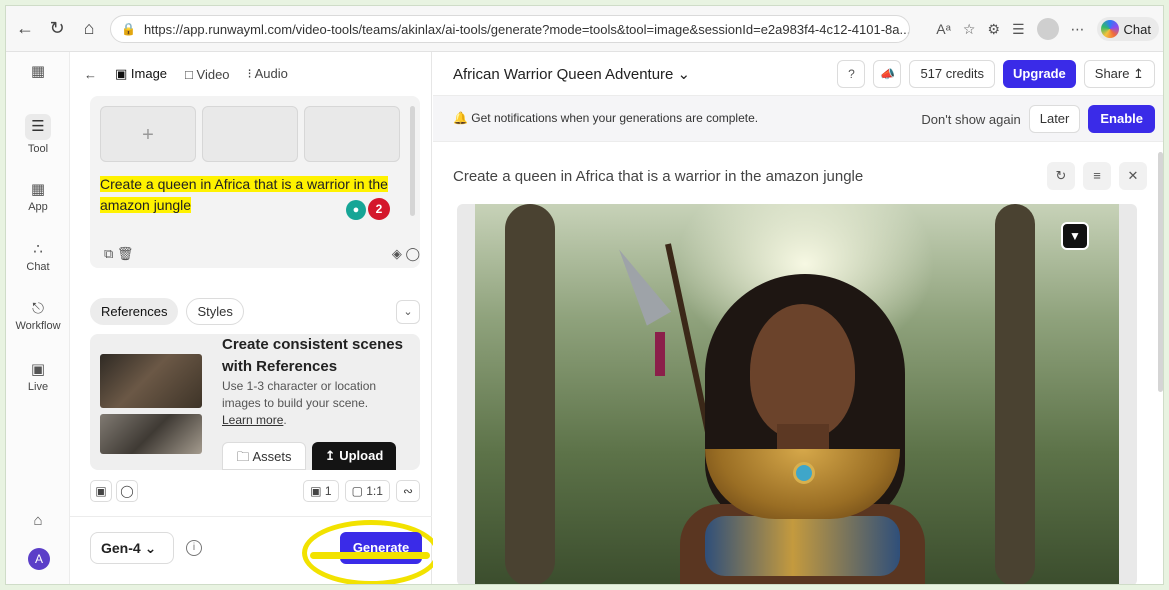 This screenshot has width=1169, height=590. I want to click on ratio-selector: ▢ 1:1, so click(367, 491).